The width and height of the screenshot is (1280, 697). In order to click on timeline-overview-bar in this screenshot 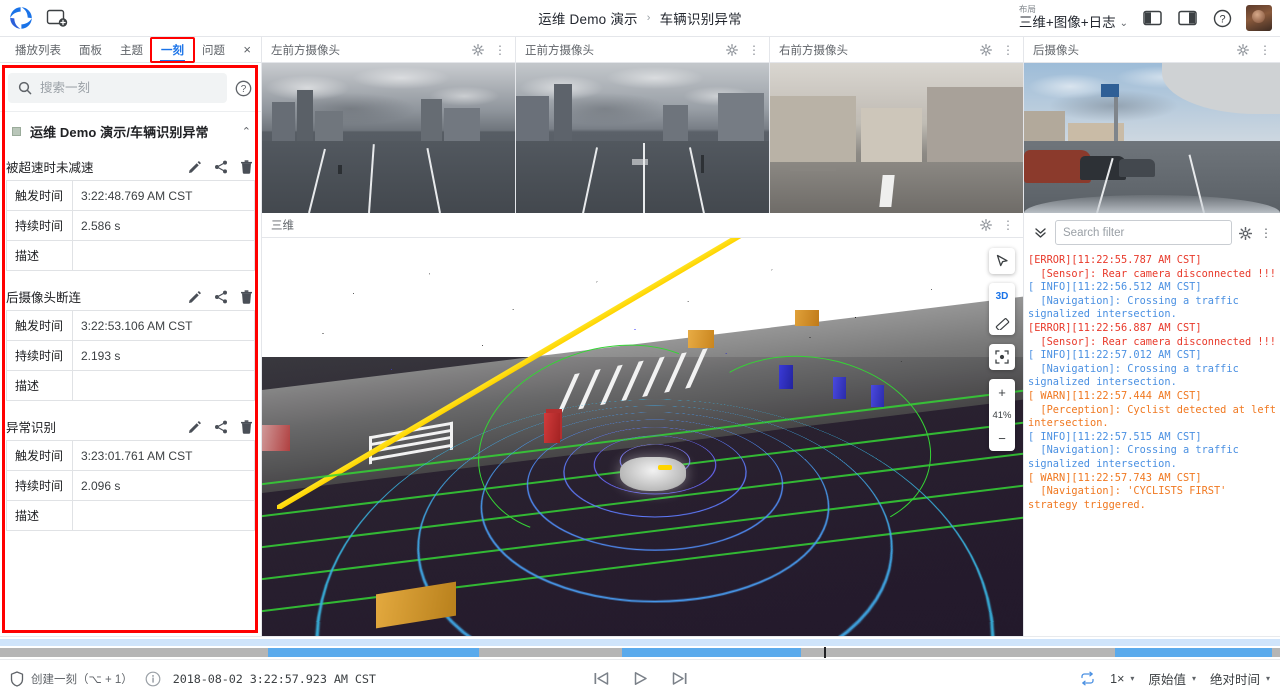, I will do `click(640, 642)`.